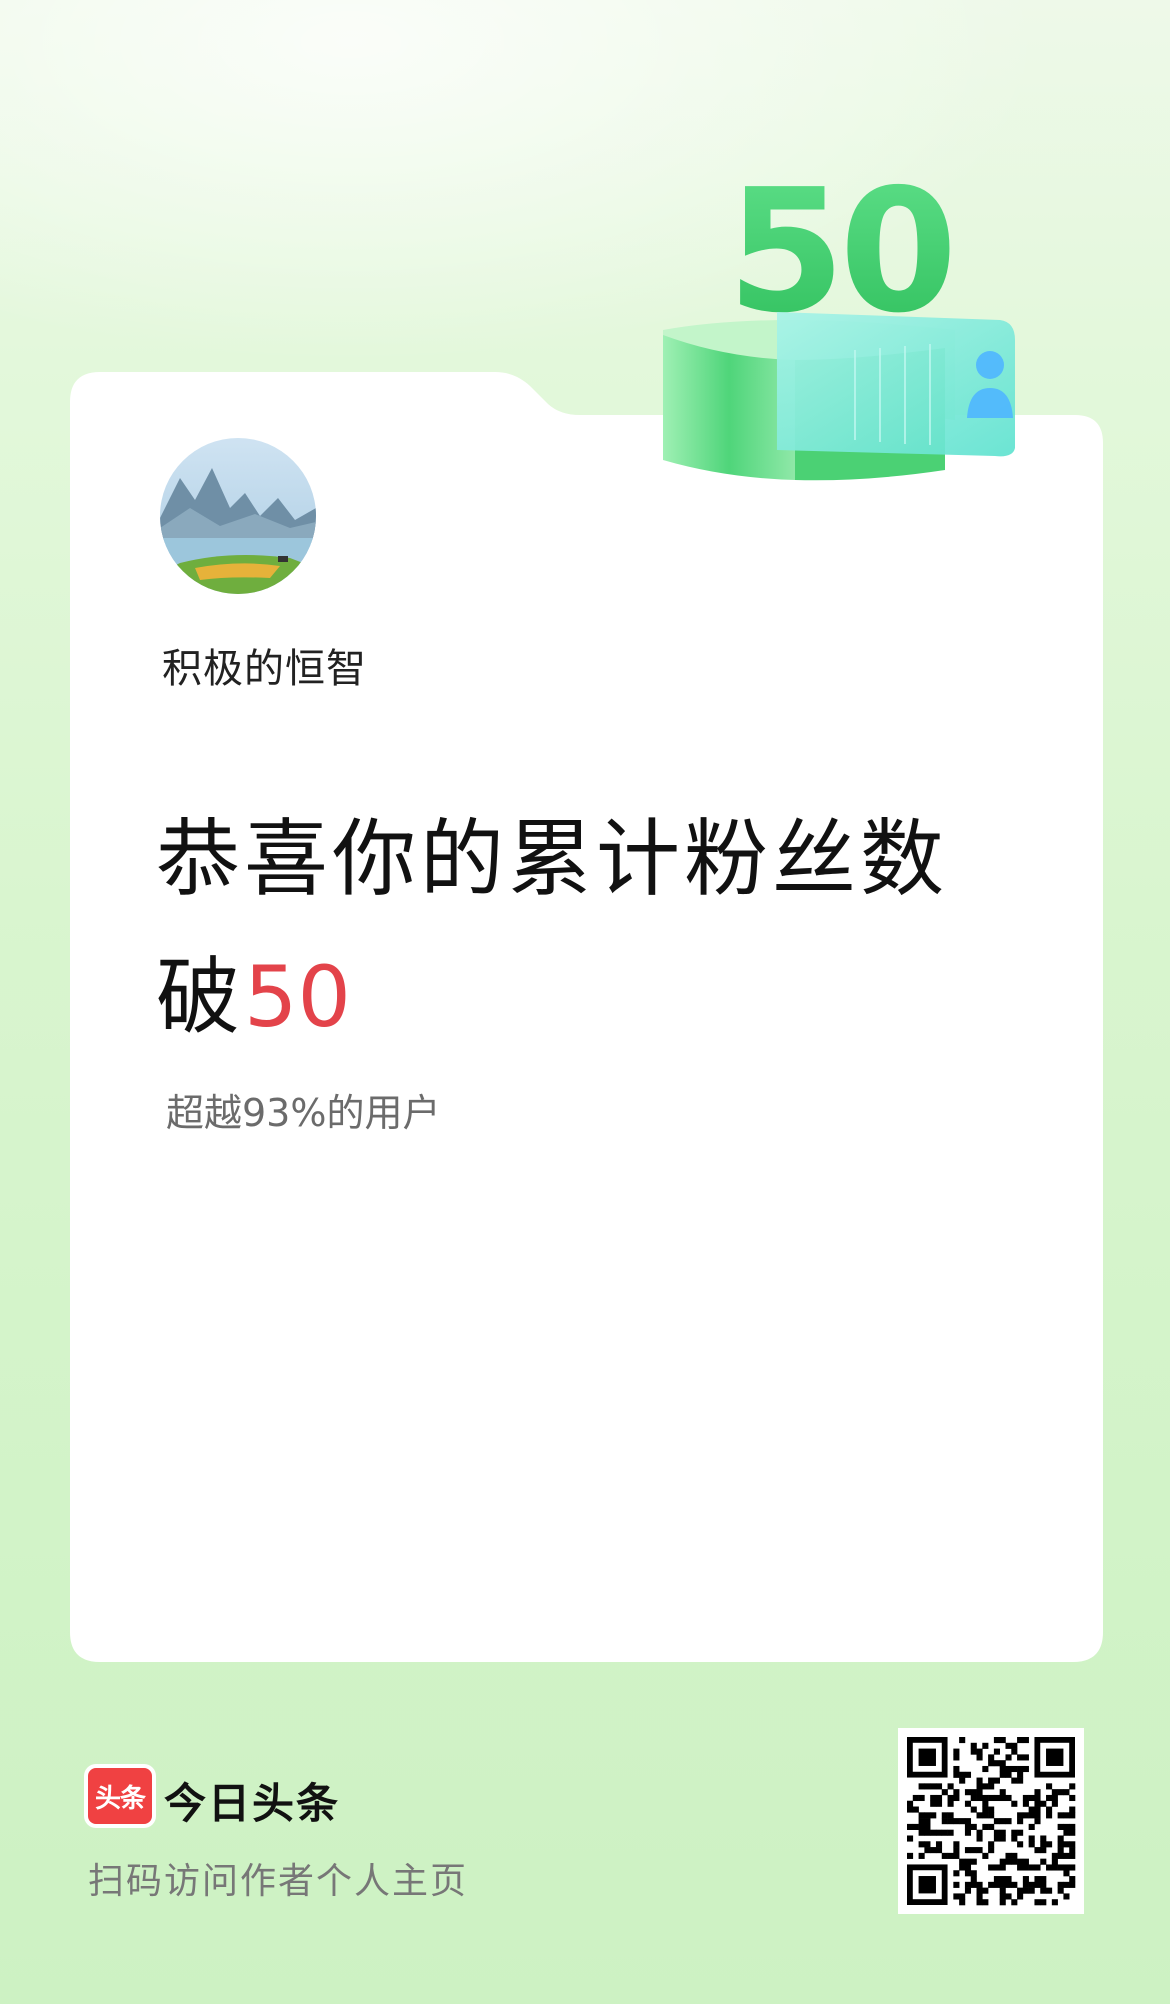 The image size is (1170, 2004). I want to click on milestone-headline: 恭喜你的累计粉丝数破50, so click(566, 928).